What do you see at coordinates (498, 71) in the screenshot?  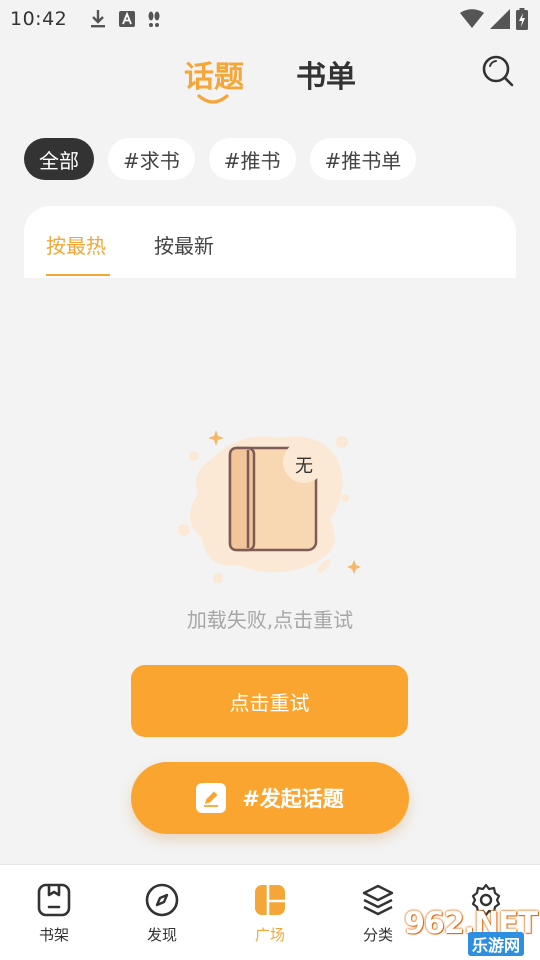 I see `search-icon` at bounding box center [498, 71].